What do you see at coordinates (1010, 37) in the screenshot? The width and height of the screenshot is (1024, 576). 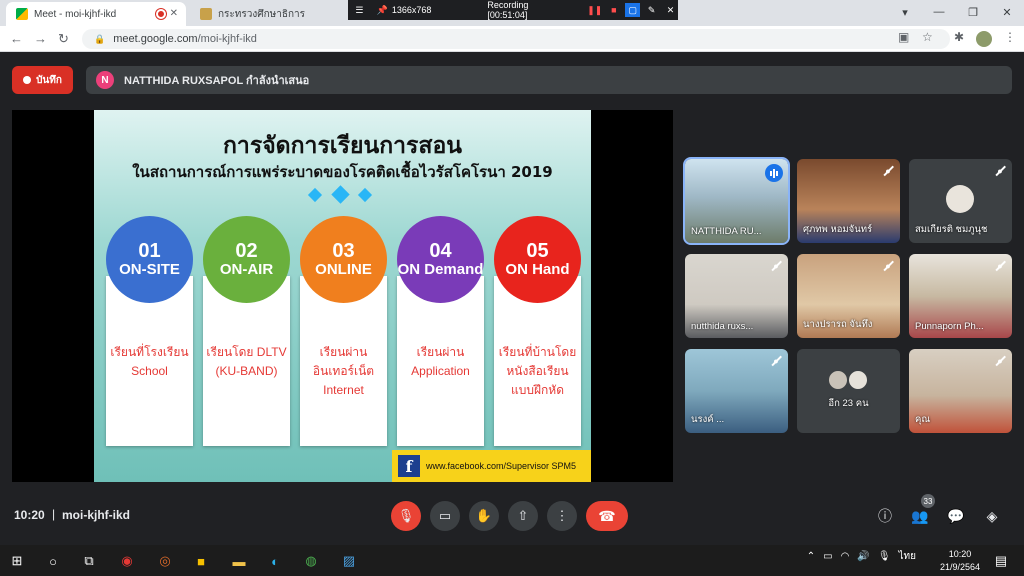 I see `browser-menu-icon: ⋮` at bounding box center [1010, 37].